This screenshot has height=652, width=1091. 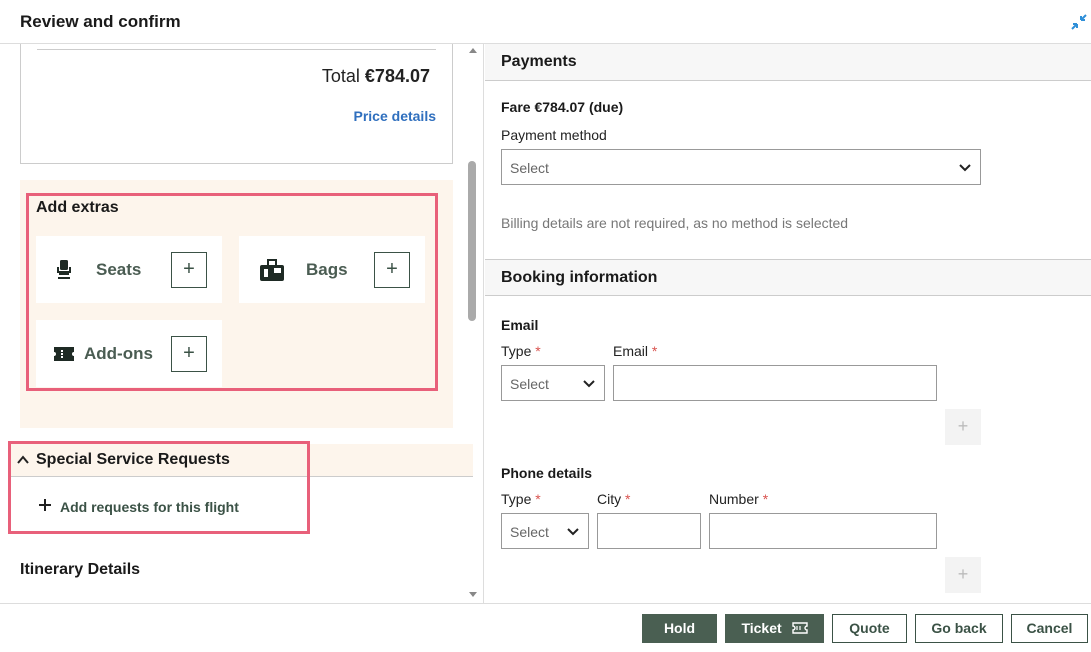 I want to click on booking-title: Booking information, so click(x=579, y=277).